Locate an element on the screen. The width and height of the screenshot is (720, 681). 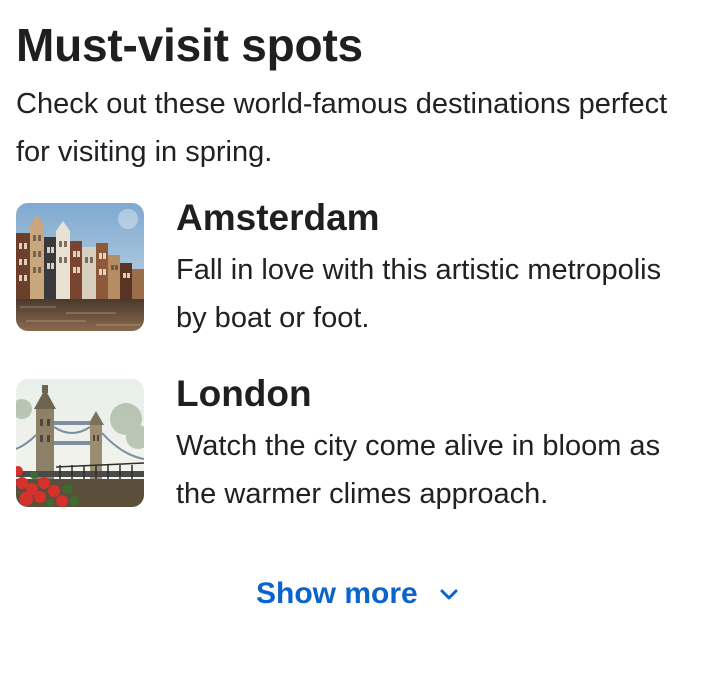
chevron-down-icon is located at coordinates (449, 594).